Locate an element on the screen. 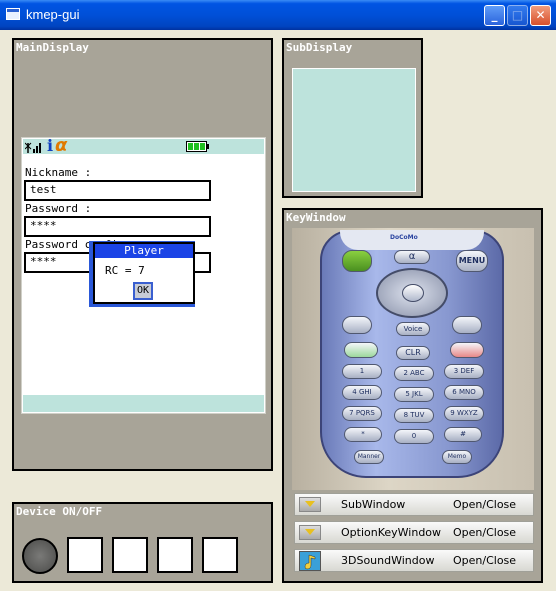 Image resolution: width=556 pixels, height=591 pixels. i-mode-icon: i is located at coordinates (50, 145).